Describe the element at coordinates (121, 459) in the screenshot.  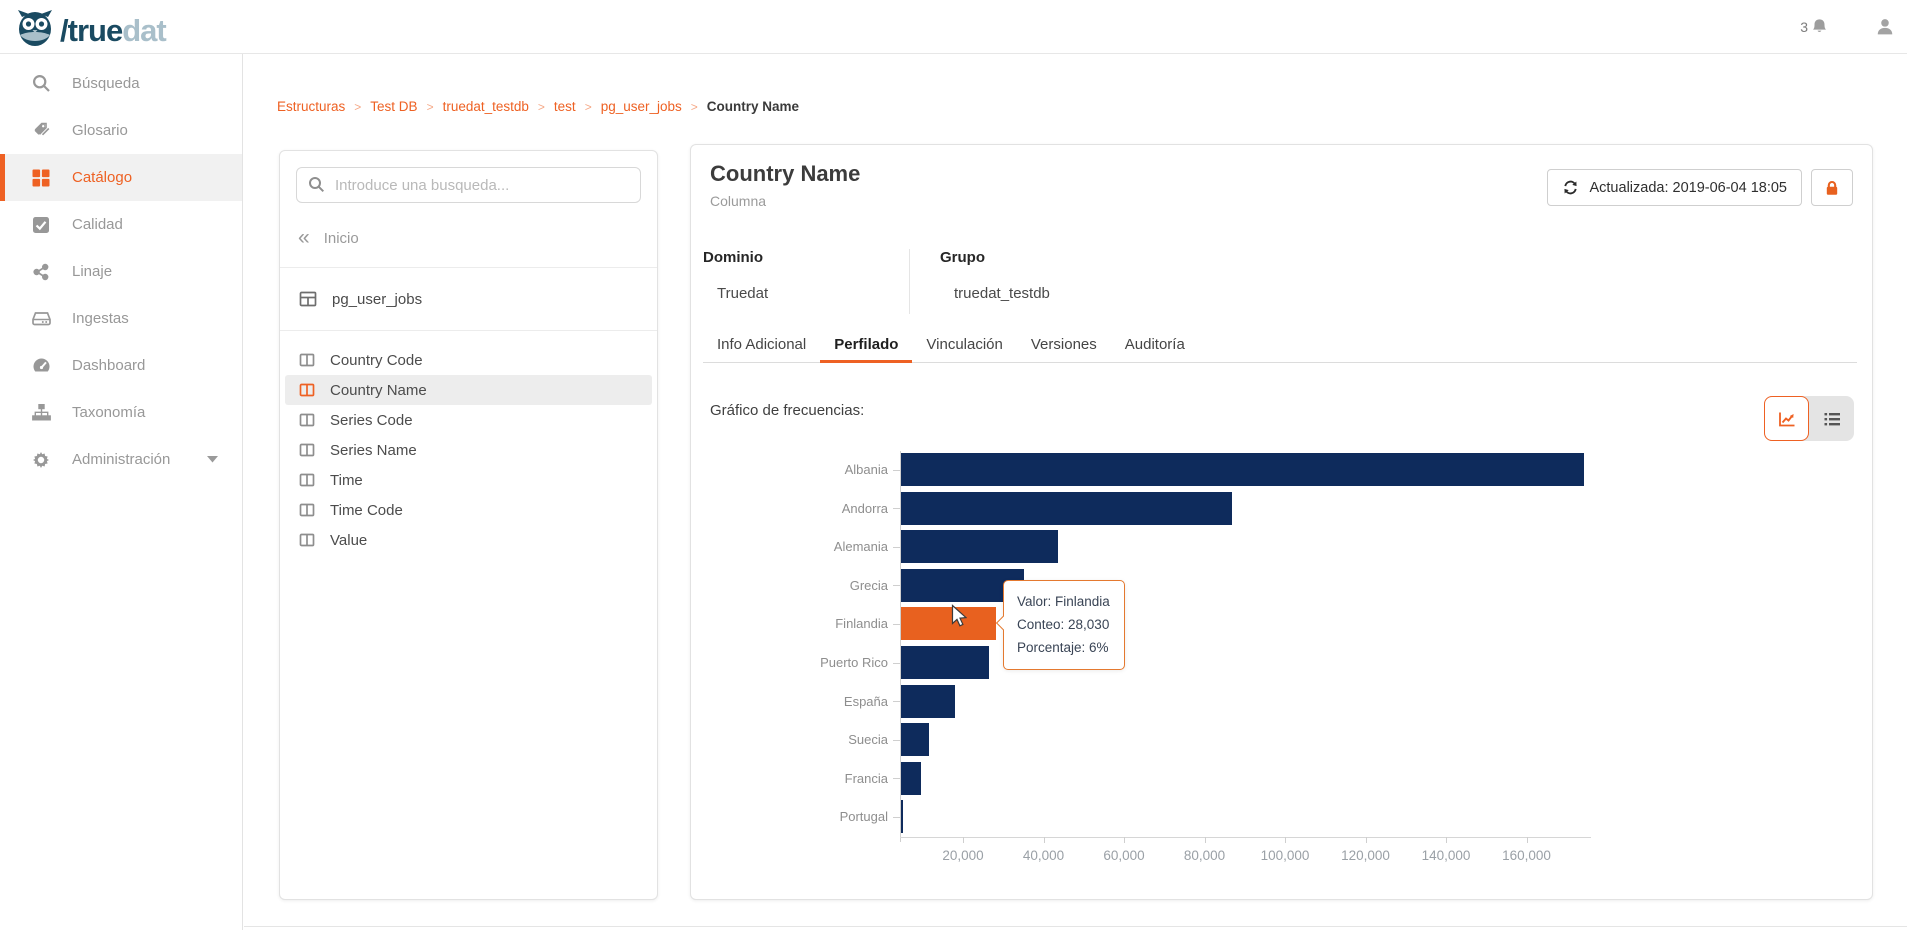
I see `sidebar-item-administracion: Administración` at that location.